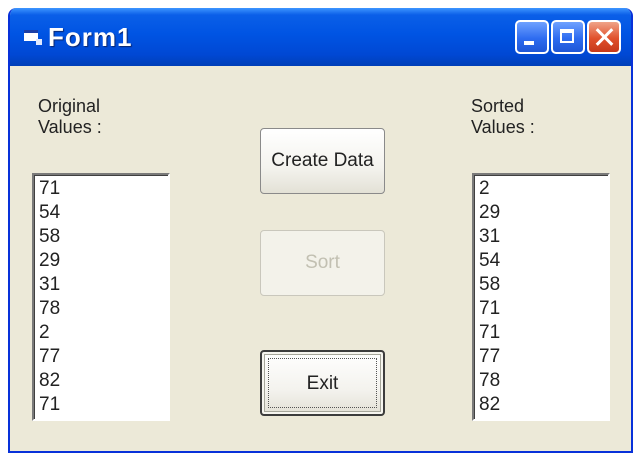 The image size is (637, 457). Describe the element at coordinates (90, 37) in the screenshot. I see `window-title: Form1` at that location.